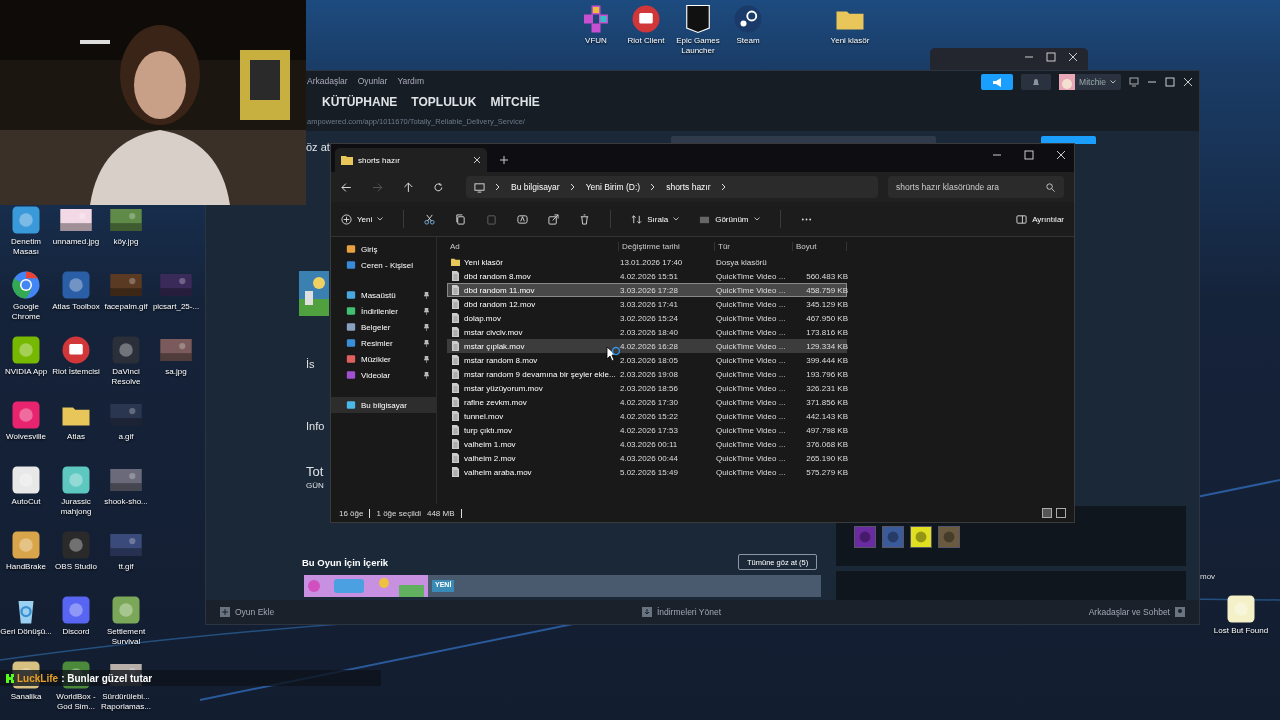 This screenshot has height=720, width=1280. What do you see at coordinates (351, 513) in the screenshot?
I see `item-count: 16 öğe` at bounding box center [351, 513].